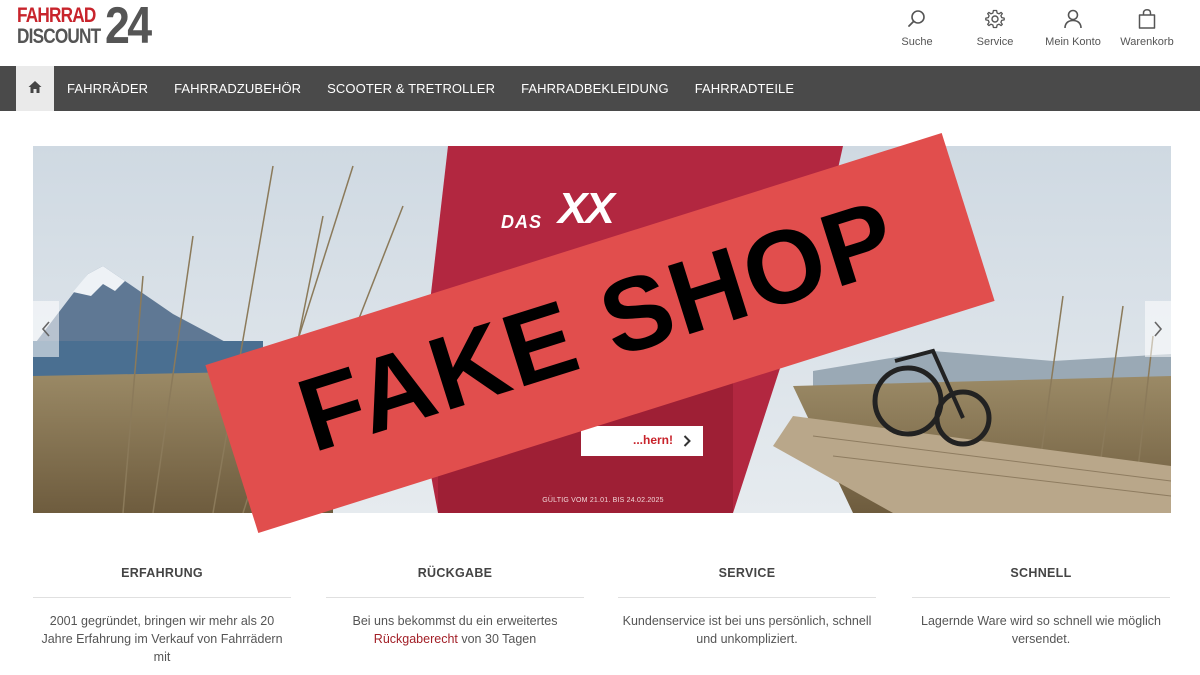  What do you see at coordinates (917, 42) in the screenshot?
I see `search-label: Suche` at bounding box center [917, 42].